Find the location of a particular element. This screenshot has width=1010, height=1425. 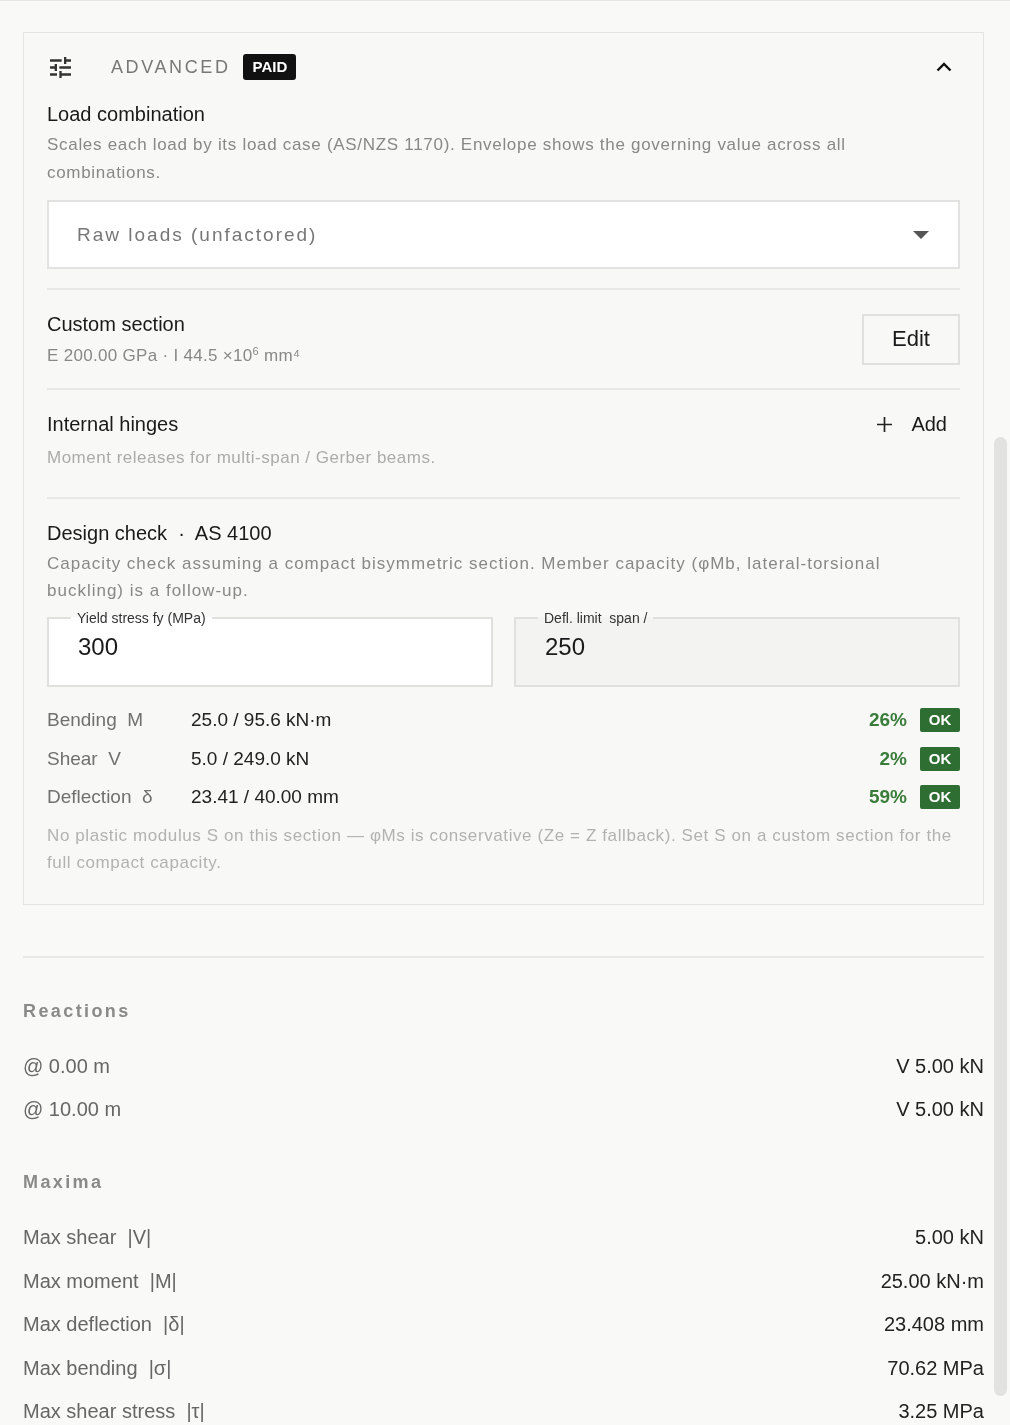

group-heading: Maxima is located at coordinates (64, 1182).